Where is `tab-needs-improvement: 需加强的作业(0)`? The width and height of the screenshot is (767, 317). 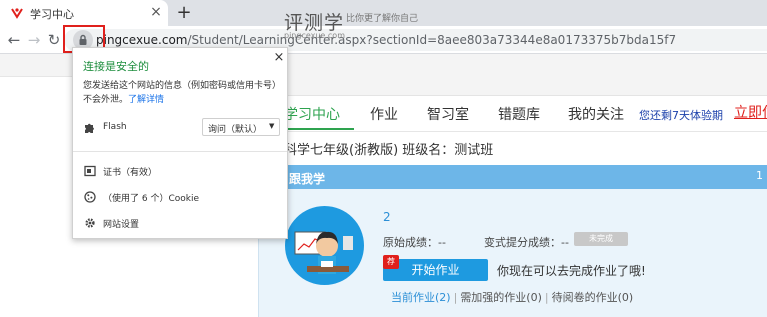 tab-needs-improvement: 需加强的作业(0) is located at coordinates (501, 297).